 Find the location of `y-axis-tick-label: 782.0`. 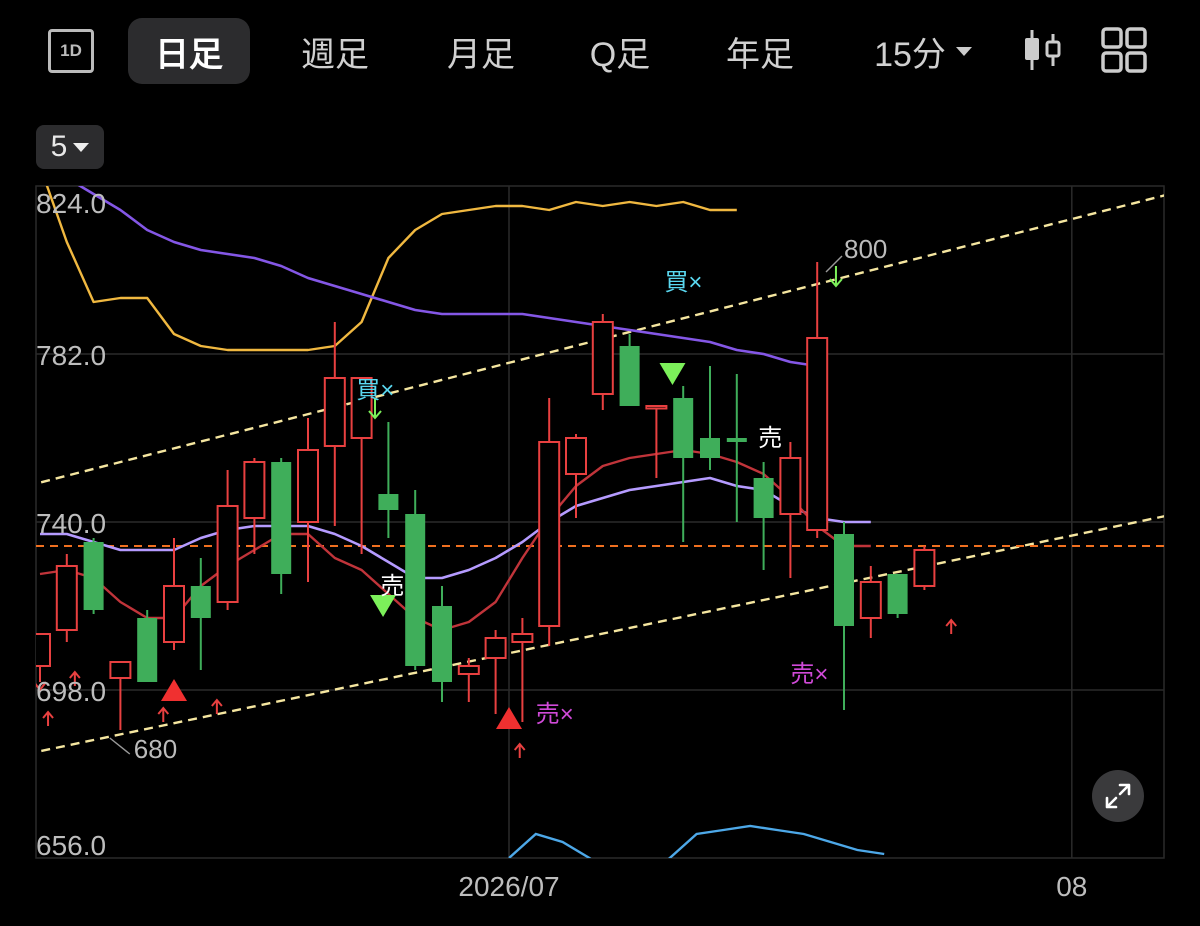

y-axis-tick-label: 782.0 is located at coordinates (71, 355).